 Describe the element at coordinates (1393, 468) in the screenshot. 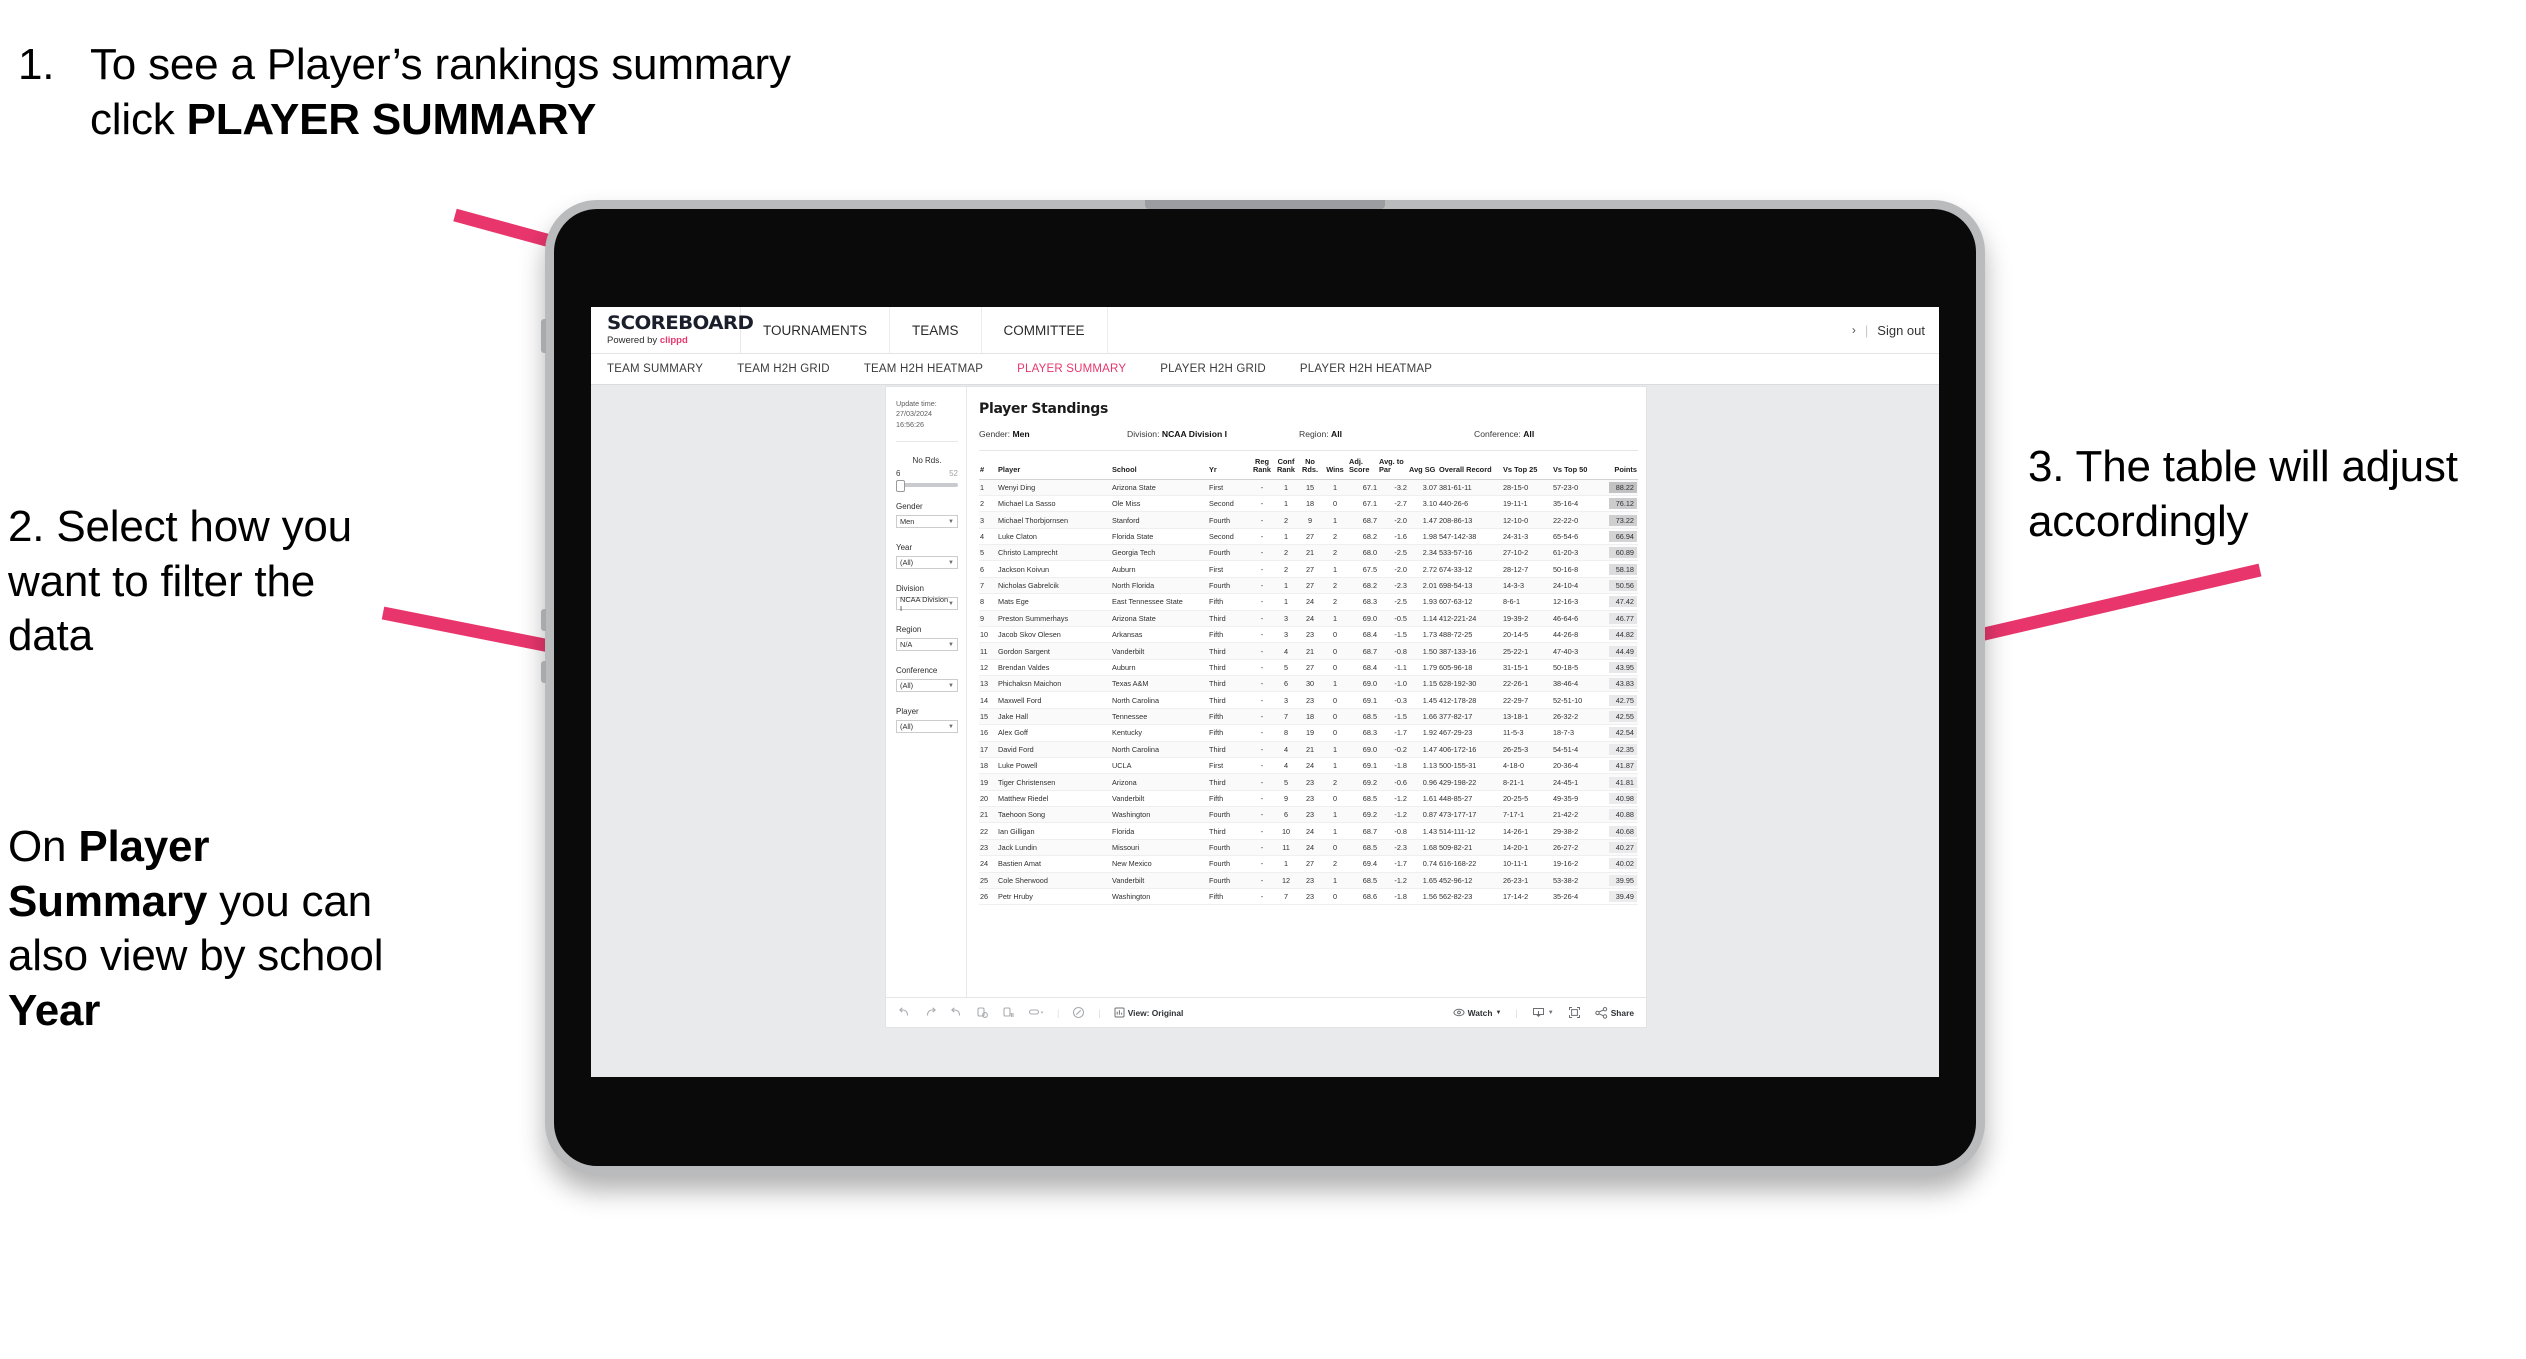

I see `col-avg-to-par: Avg. to Par` at that location.